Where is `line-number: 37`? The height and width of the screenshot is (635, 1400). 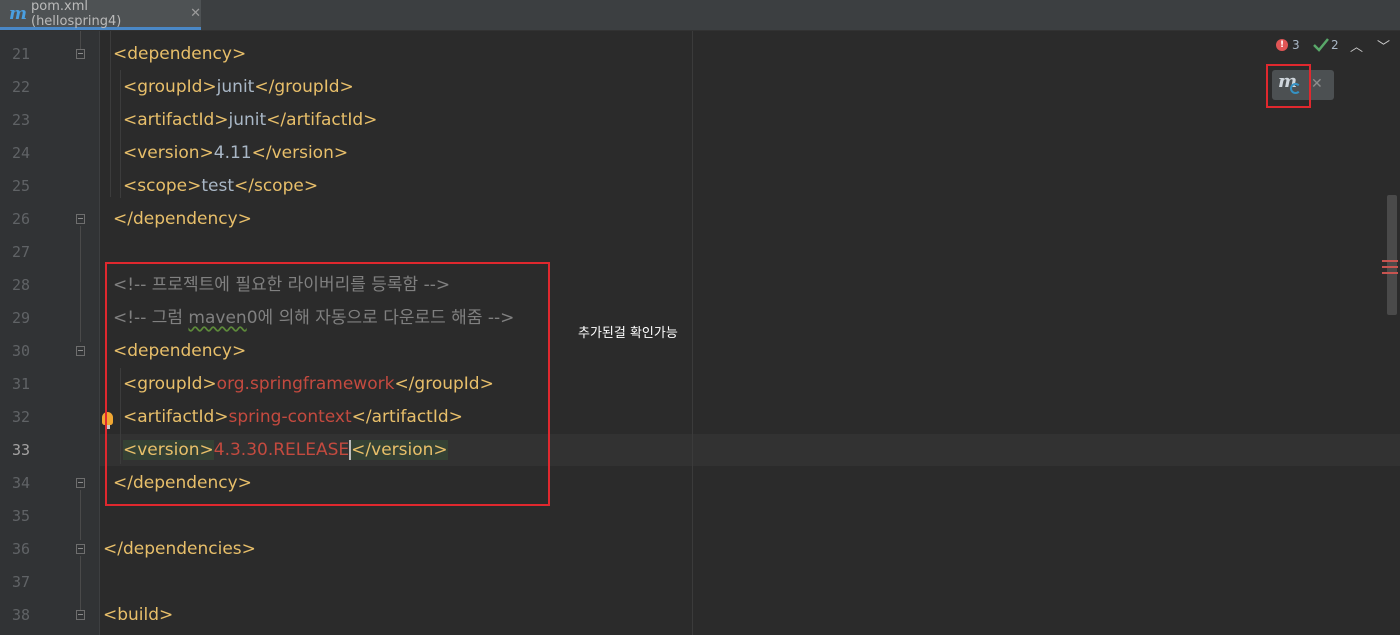 line-number: 37 is located at coordinates (20, 582).